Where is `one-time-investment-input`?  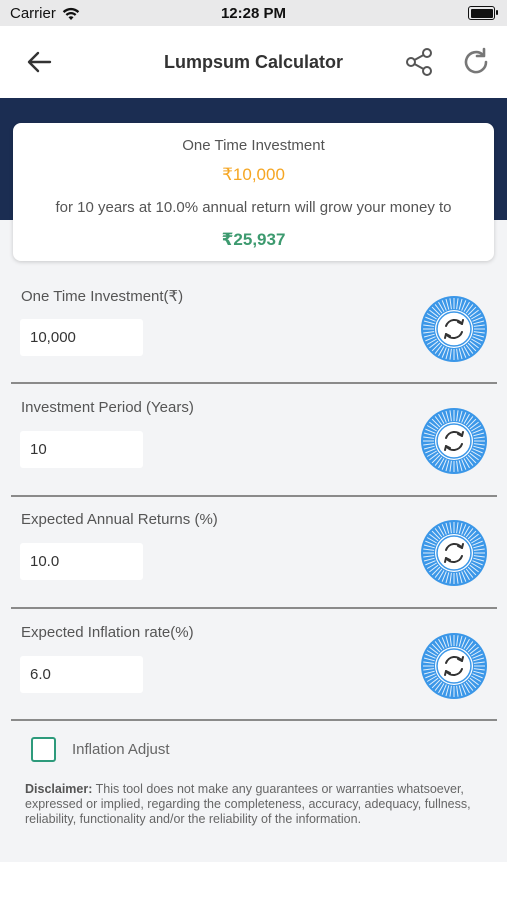
one-time-investment-input is located at coordinates (81, 337).